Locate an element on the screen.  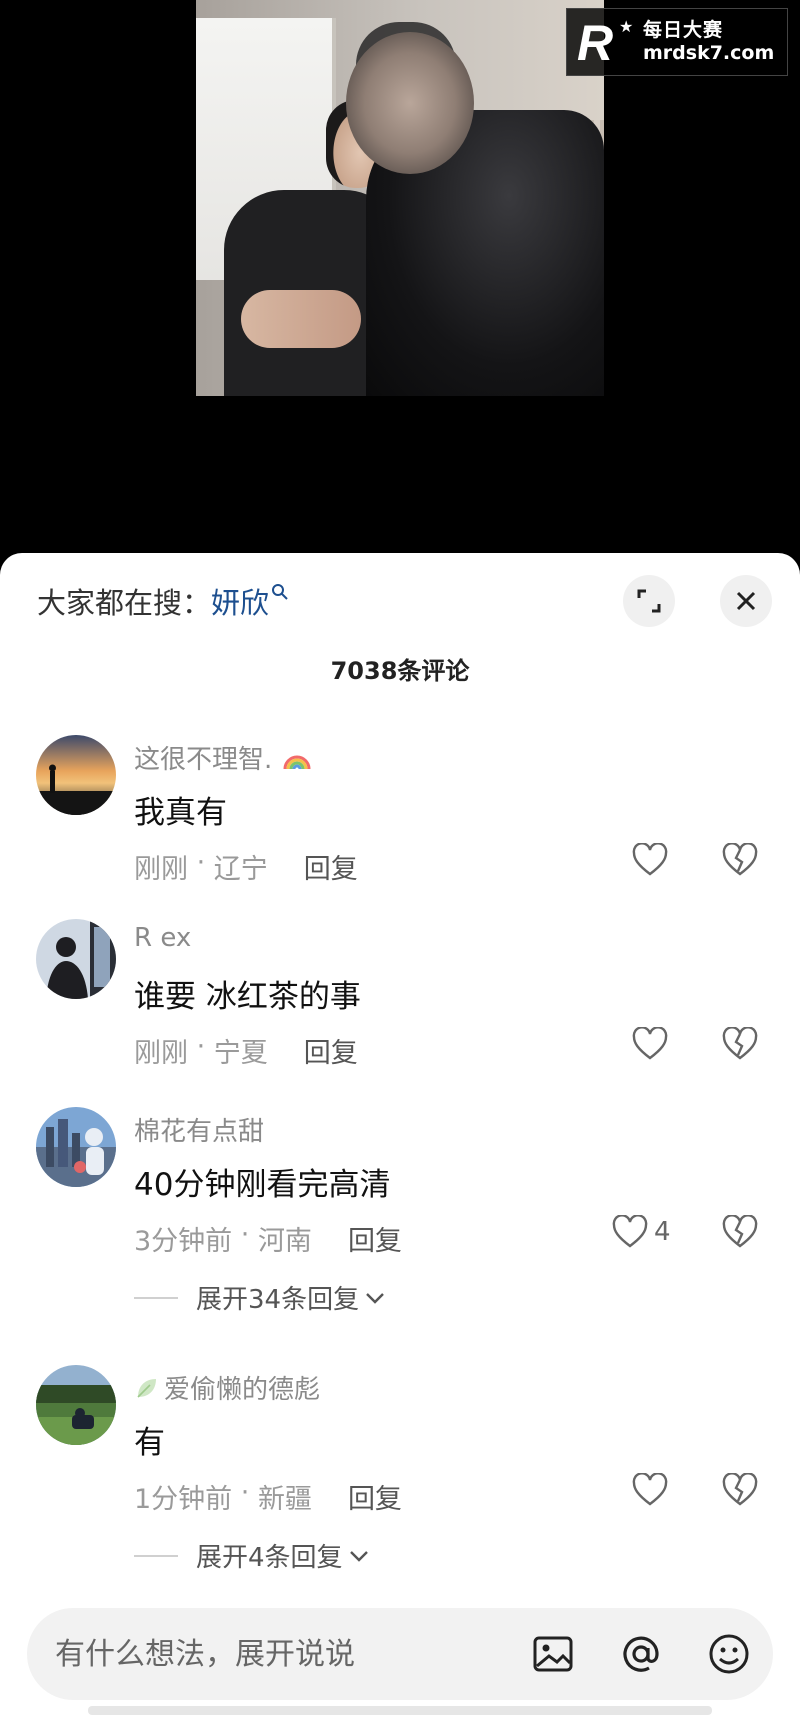
leaf-icon is located at coordinates (146, 1388).